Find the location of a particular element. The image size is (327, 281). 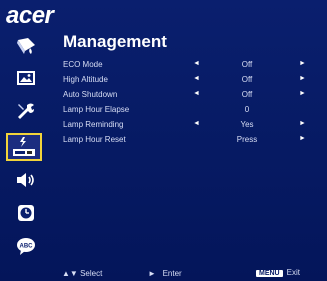

setting-row-auto-shutdown: Auto Shutdown ◄ Off ► is located at coordinates (194, 95).